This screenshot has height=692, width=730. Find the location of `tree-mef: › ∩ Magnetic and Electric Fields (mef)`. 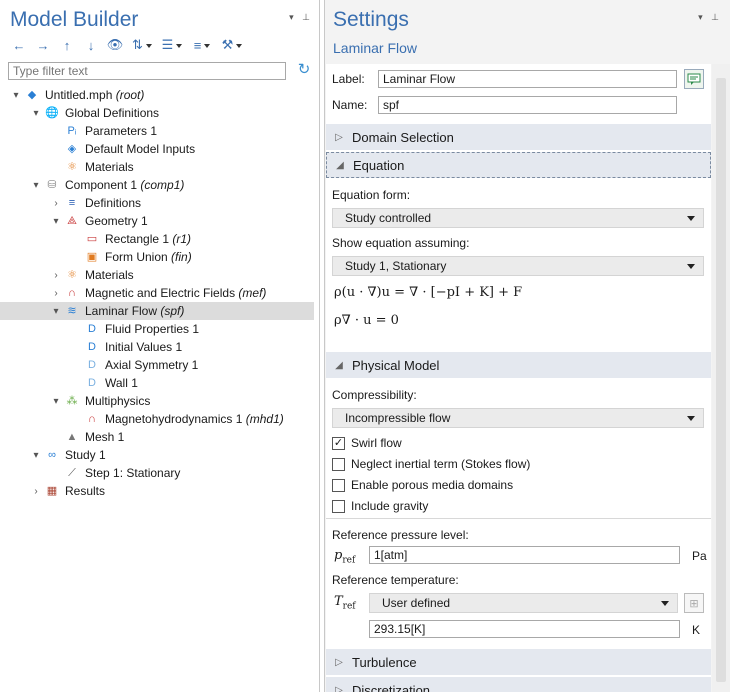

tree-mef: › ∩ Magnetic and Electric Fields (mef) is located at coordinates (157, 293).